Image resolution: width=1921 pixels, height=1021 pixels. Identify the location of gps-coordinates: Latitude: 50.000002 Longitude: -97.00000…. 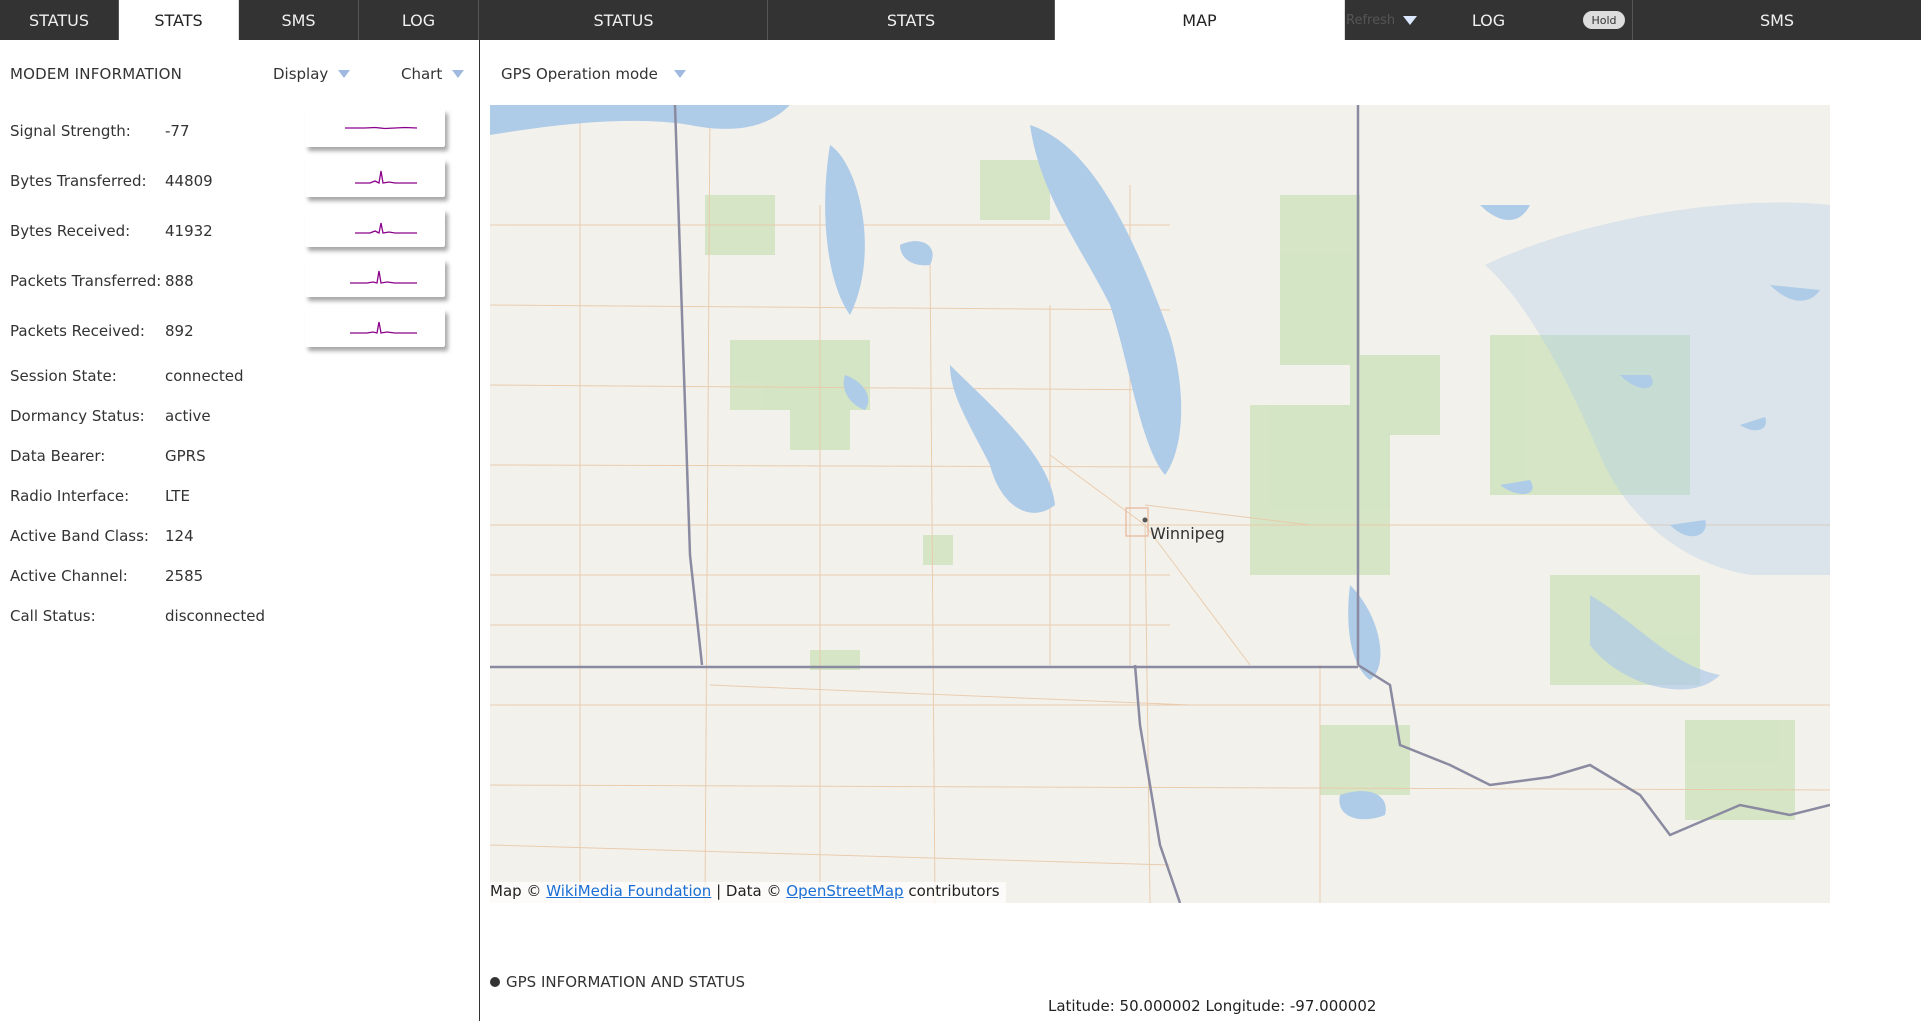
(1212, 1006).